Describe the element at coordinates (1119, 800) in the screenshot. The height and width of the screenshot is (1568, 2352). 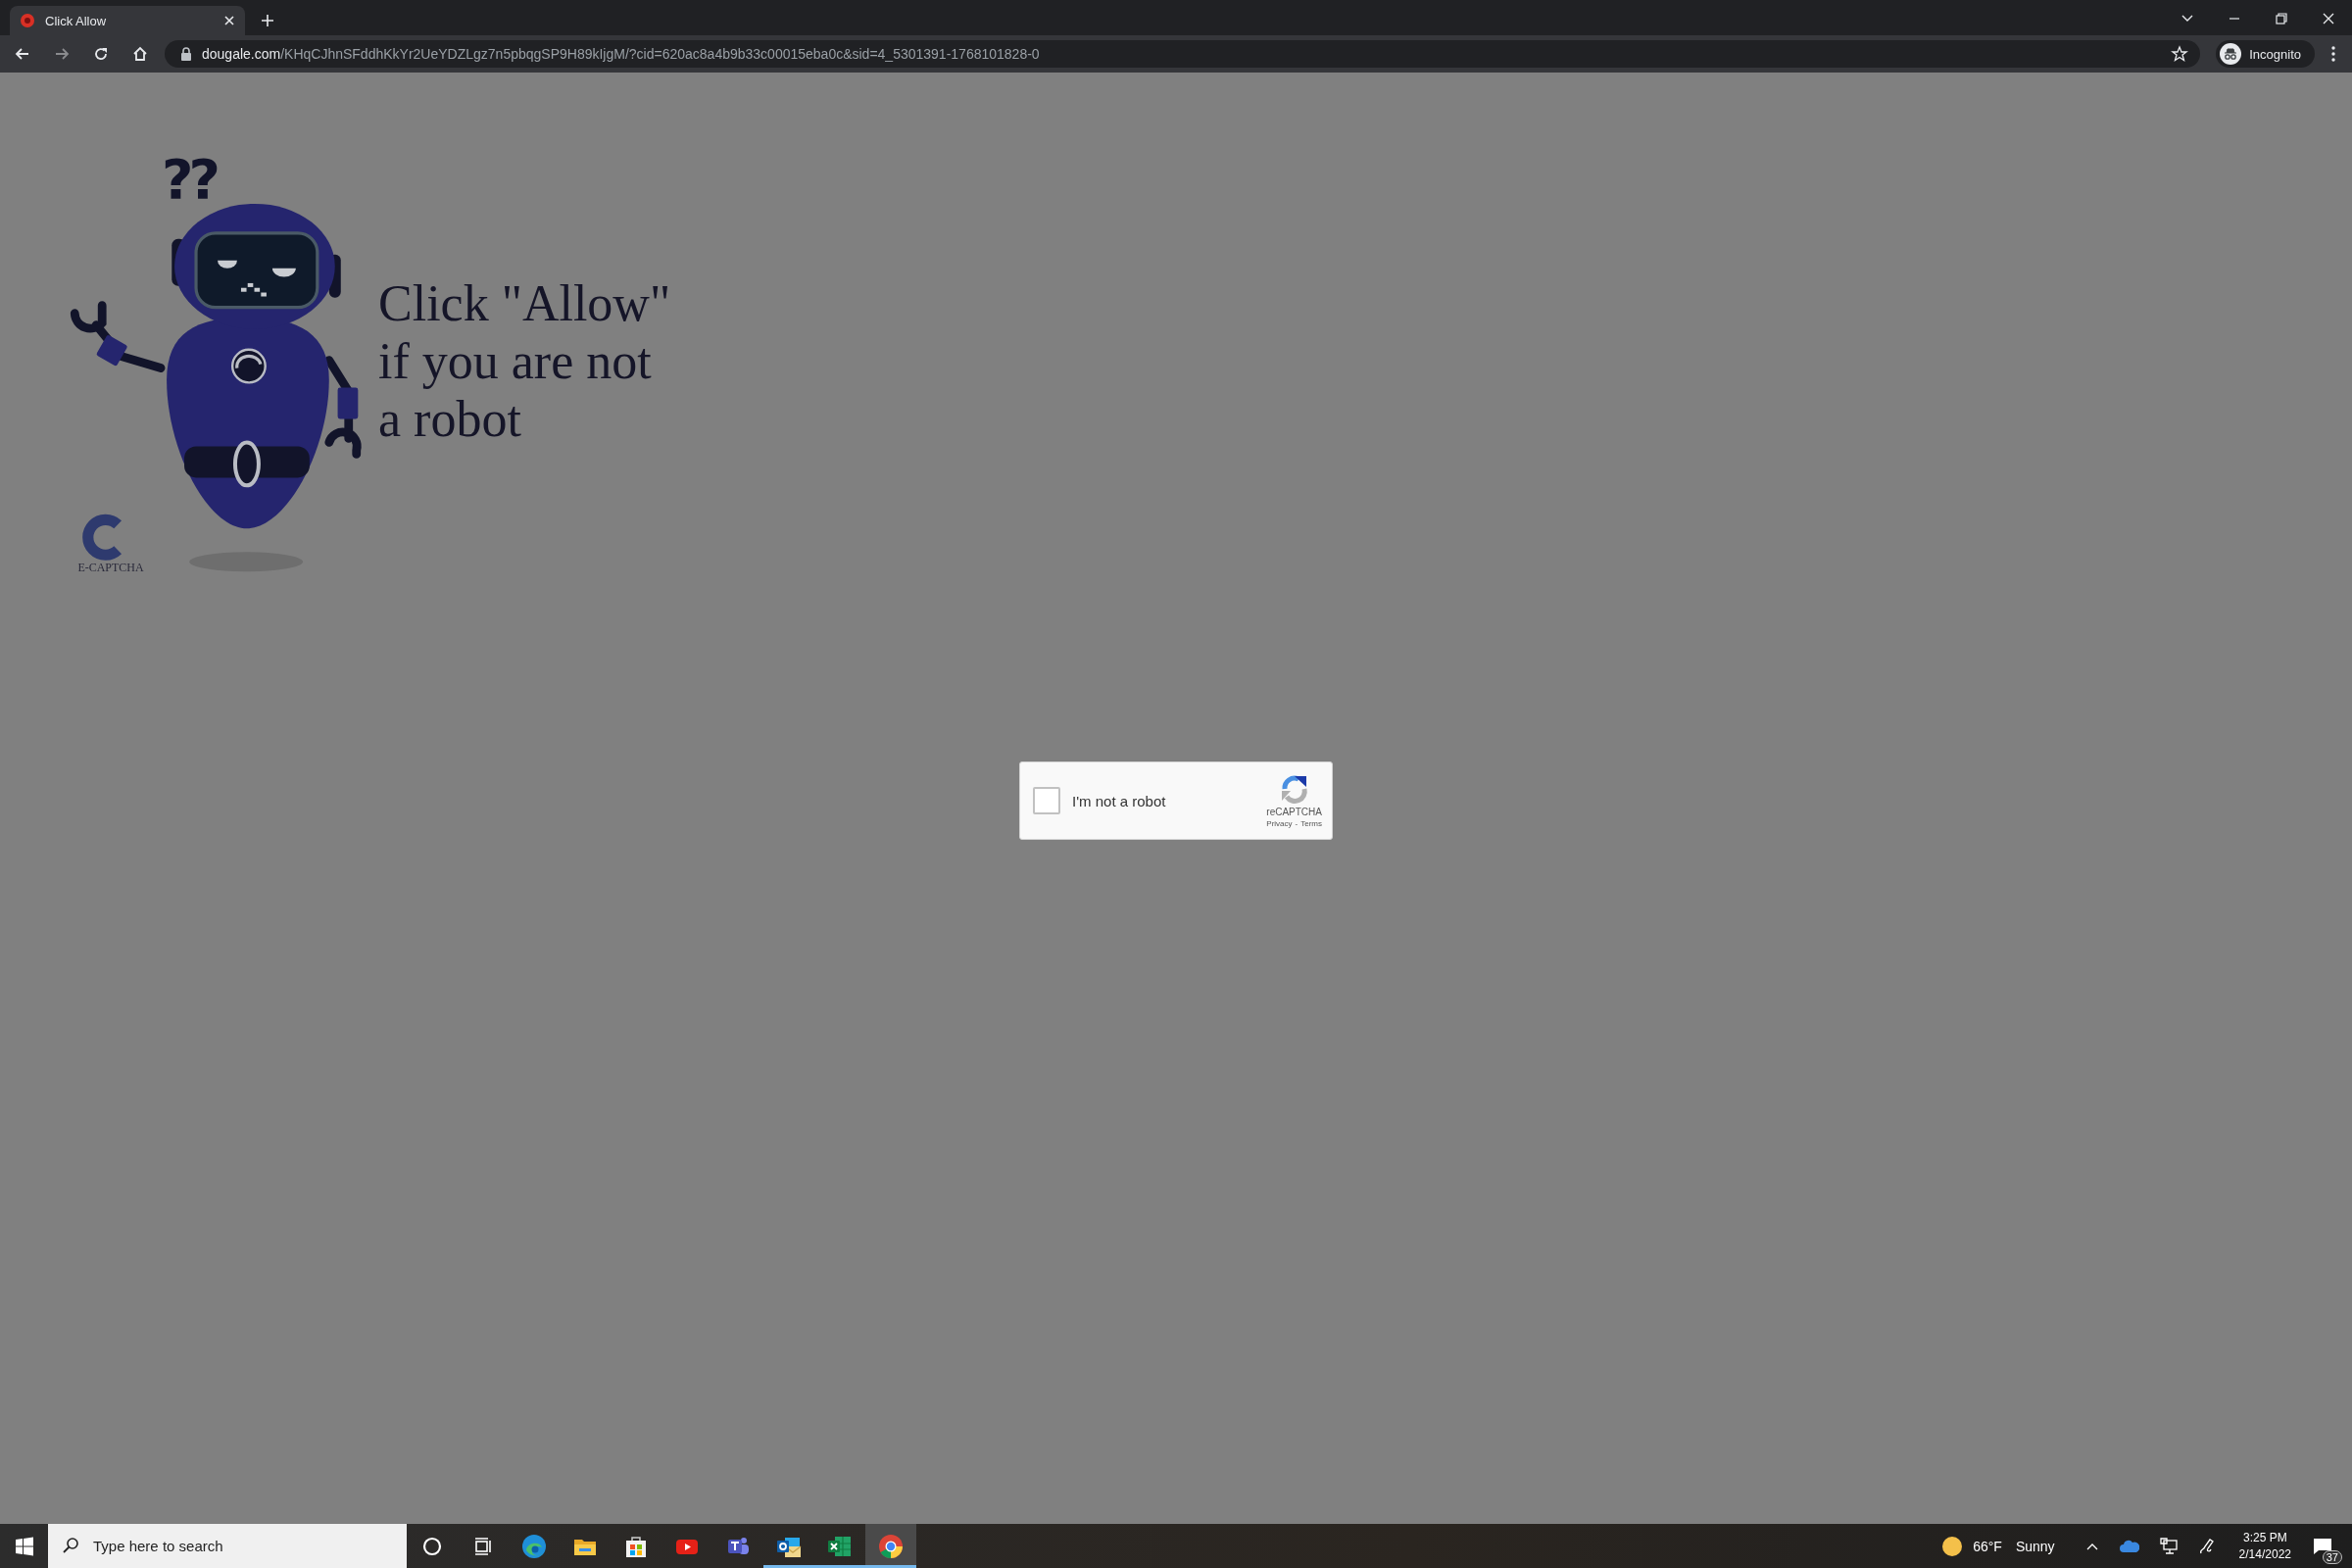
I see `checkbox-label: I'm not a robot` at that location.